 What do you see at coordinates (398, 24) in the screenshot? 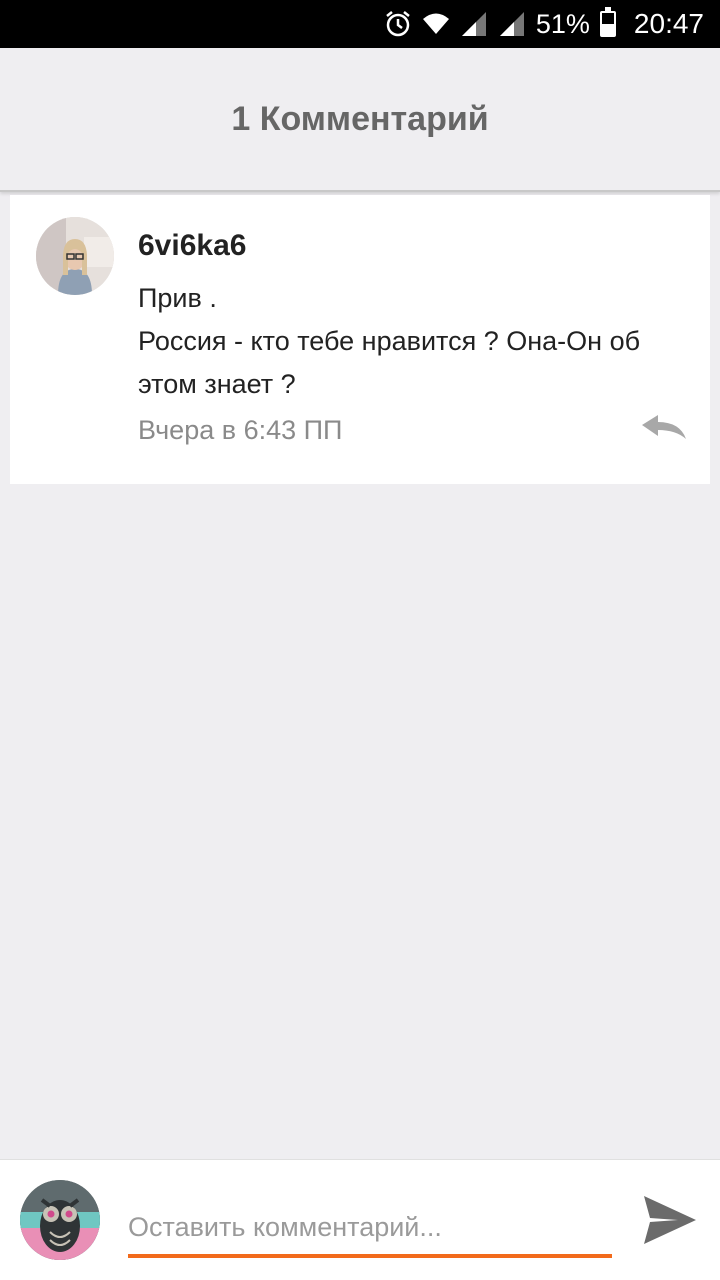
I see `alarm-icon` at bounding box center [398, 24].